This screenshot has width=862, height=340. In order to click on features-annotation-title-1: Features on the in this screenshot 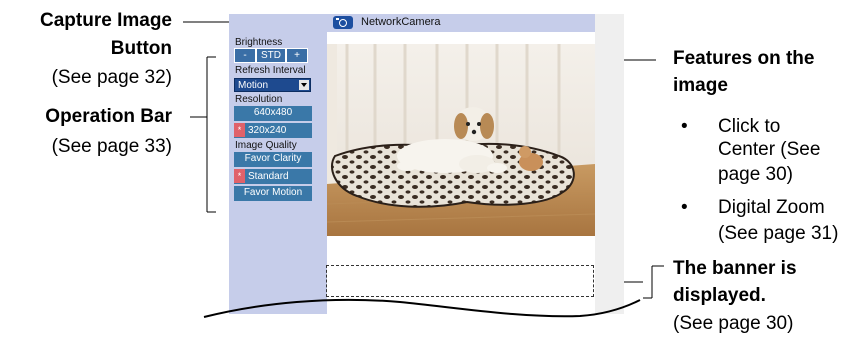, I will do `click(744, 58)`.